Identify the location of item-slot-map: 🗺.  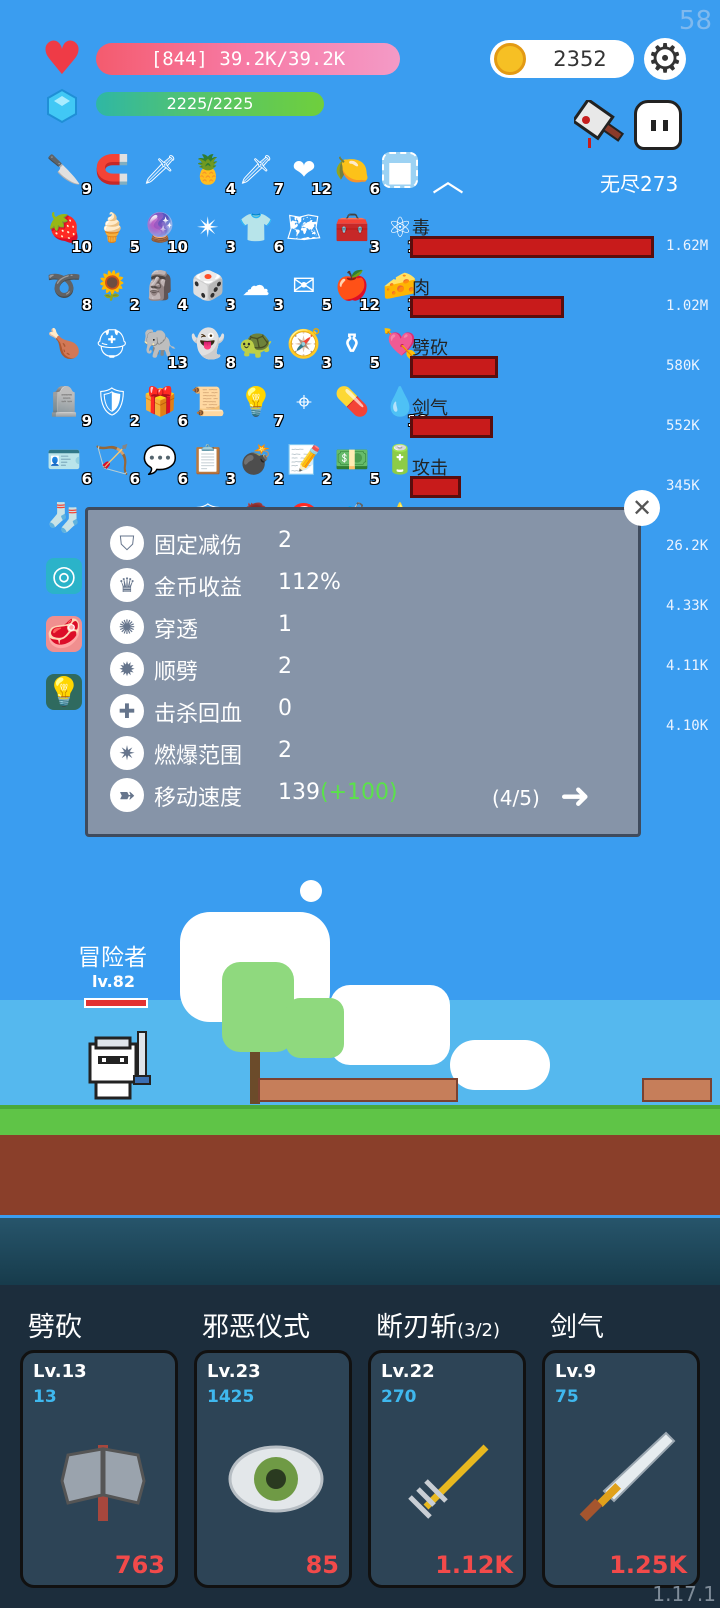
(305, 229).